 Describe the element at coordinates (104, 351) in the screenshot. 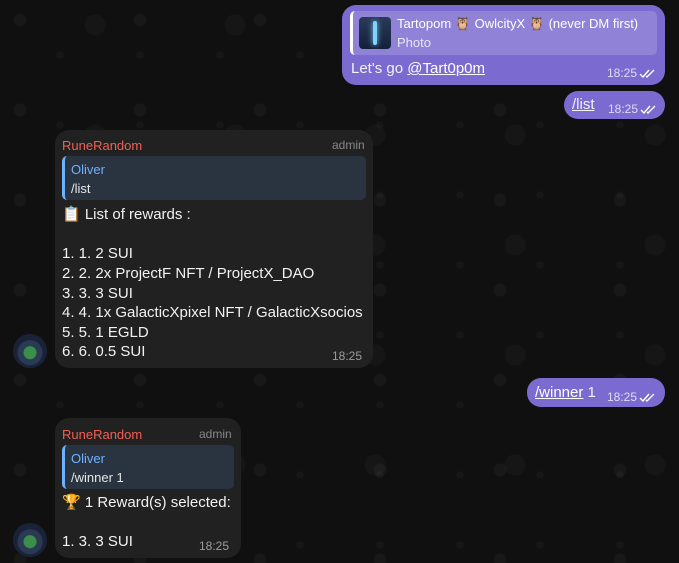

I see `reward-line: 6. 6. 0.5 SUI` at that location.